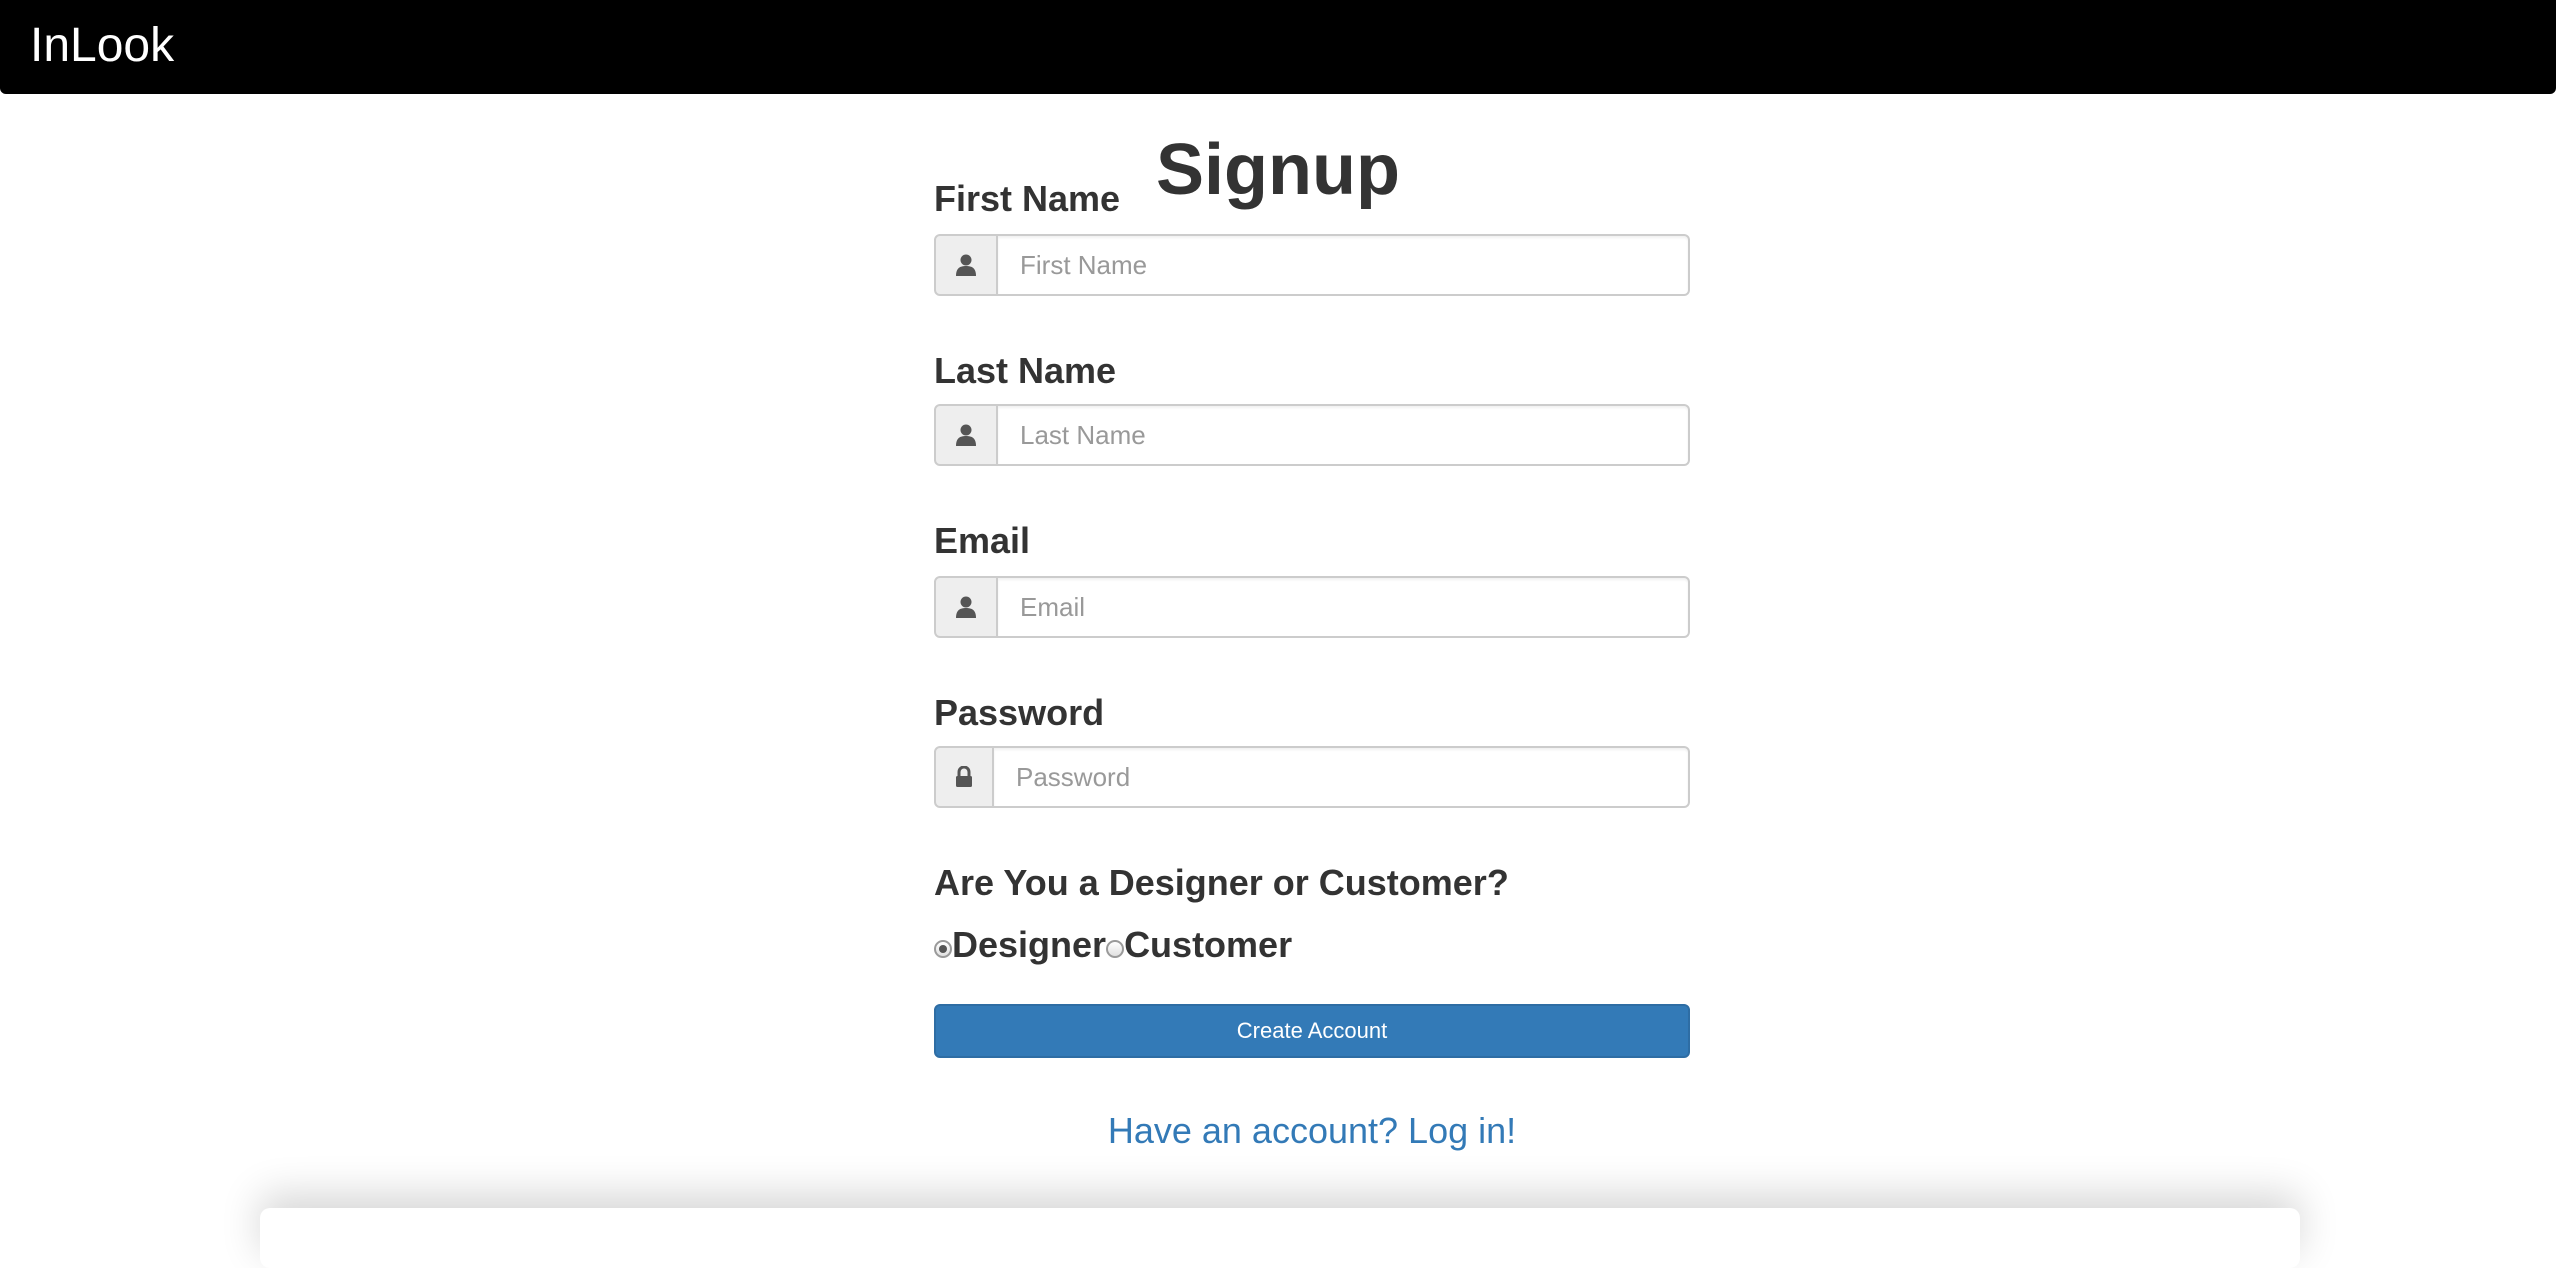  I want to click on email-label: Email, so click(982, 540).